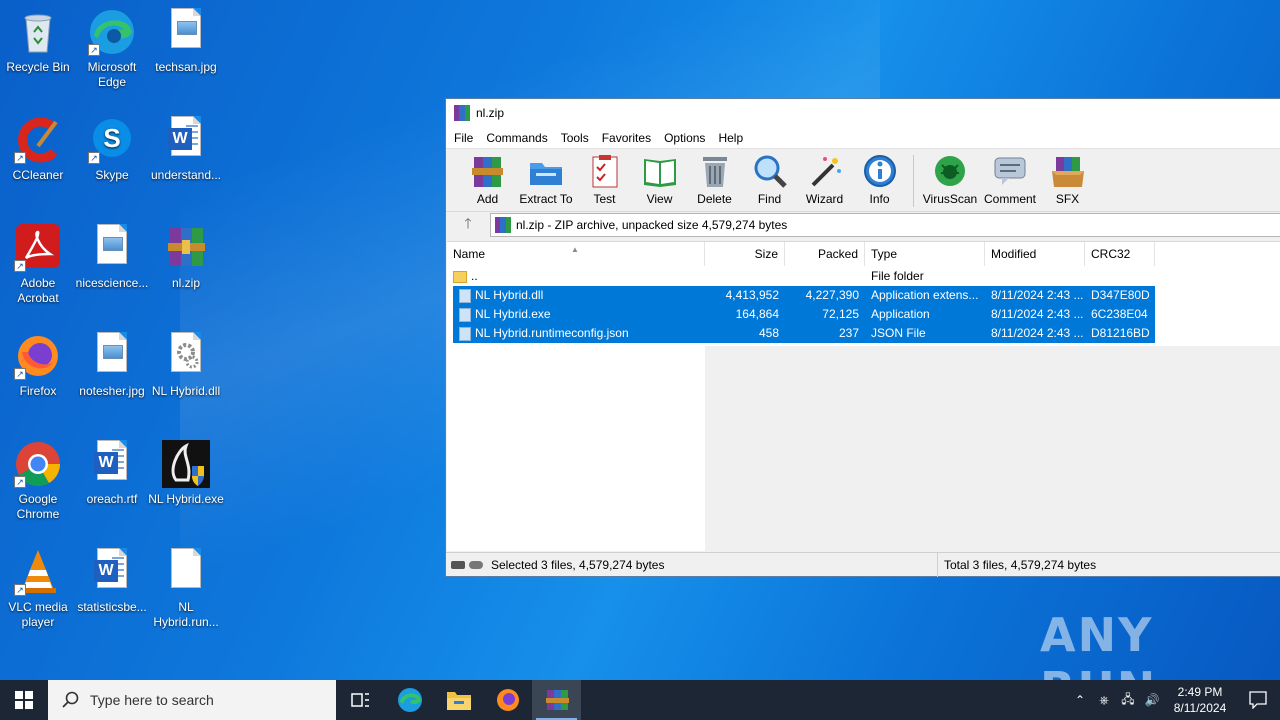  Describe the element at coordinates (186, 32) in the screenshot. I see `image-file-icon` at that location.